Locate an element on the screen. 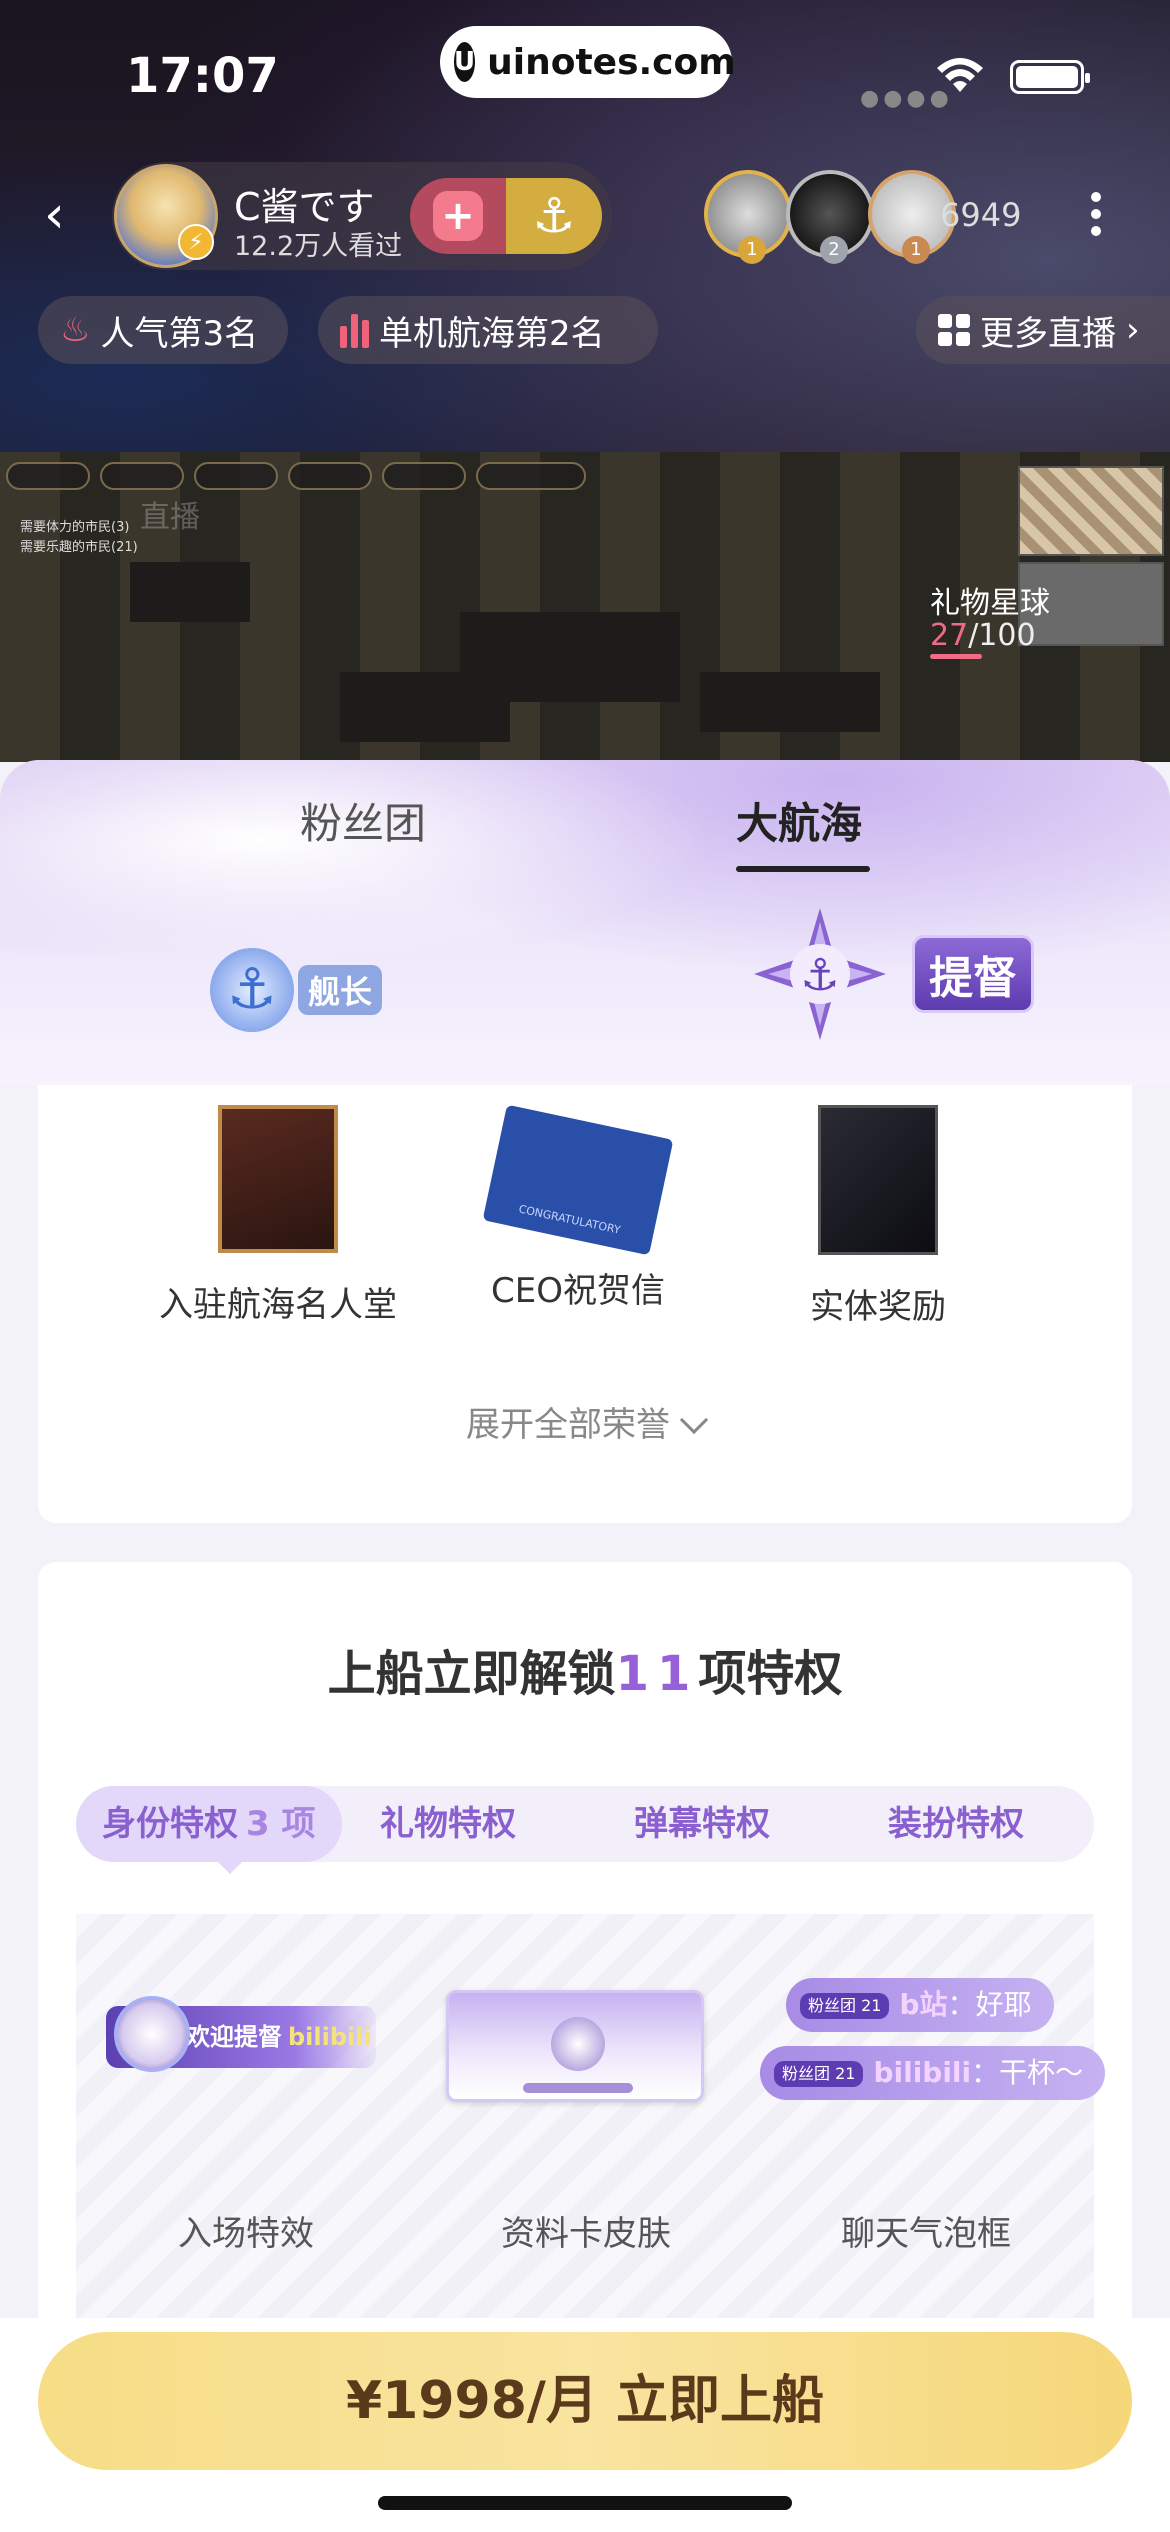 This screenshot has width=1170, height=2532. tab-voyage: 大航海 is located at coordinates (799, 820).